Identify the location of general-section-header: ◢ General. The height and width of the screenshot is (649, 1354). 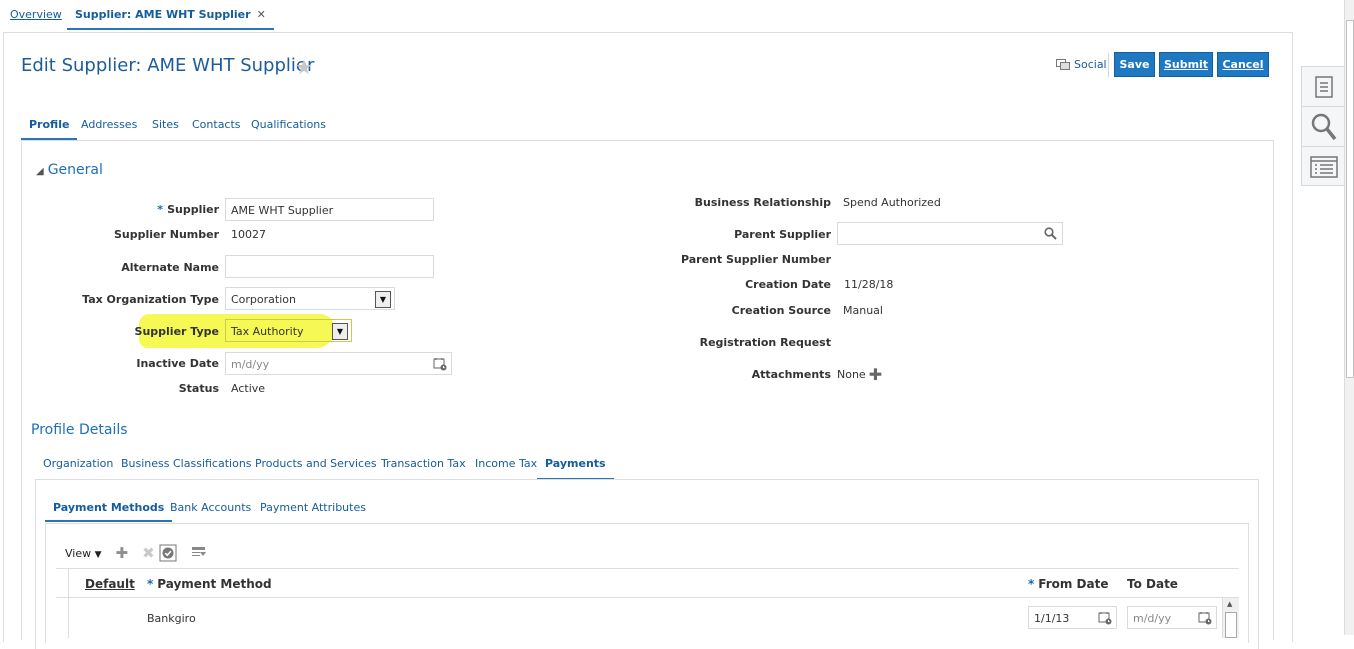
(69, 170).